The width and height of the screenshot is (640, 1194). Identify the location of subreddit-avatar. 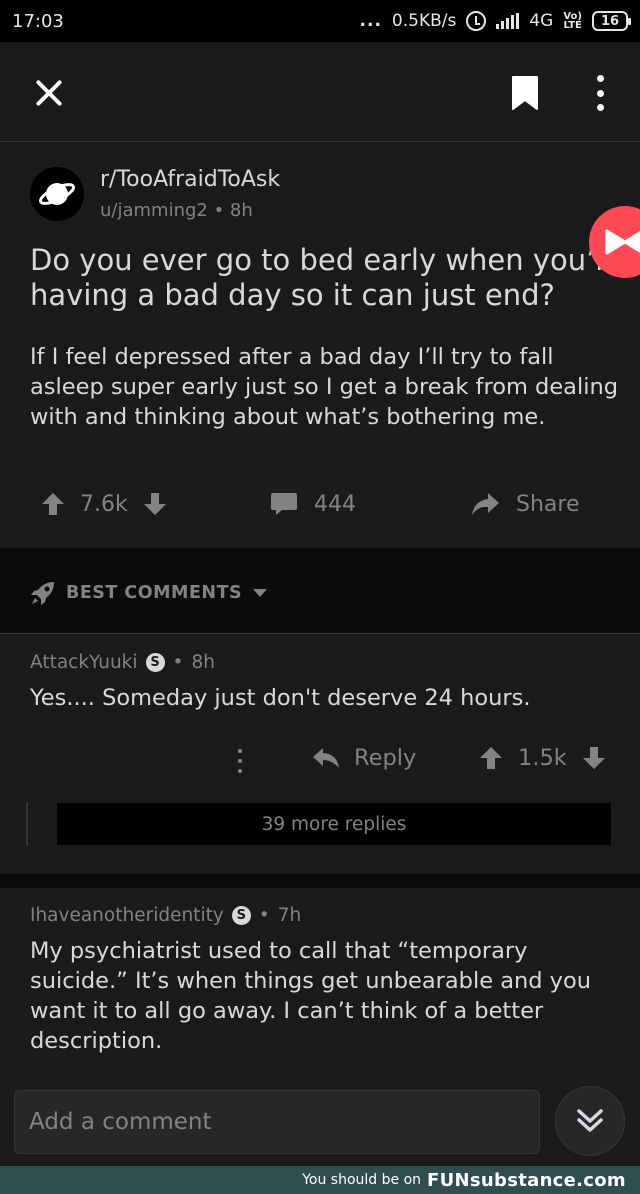
(57, 194).